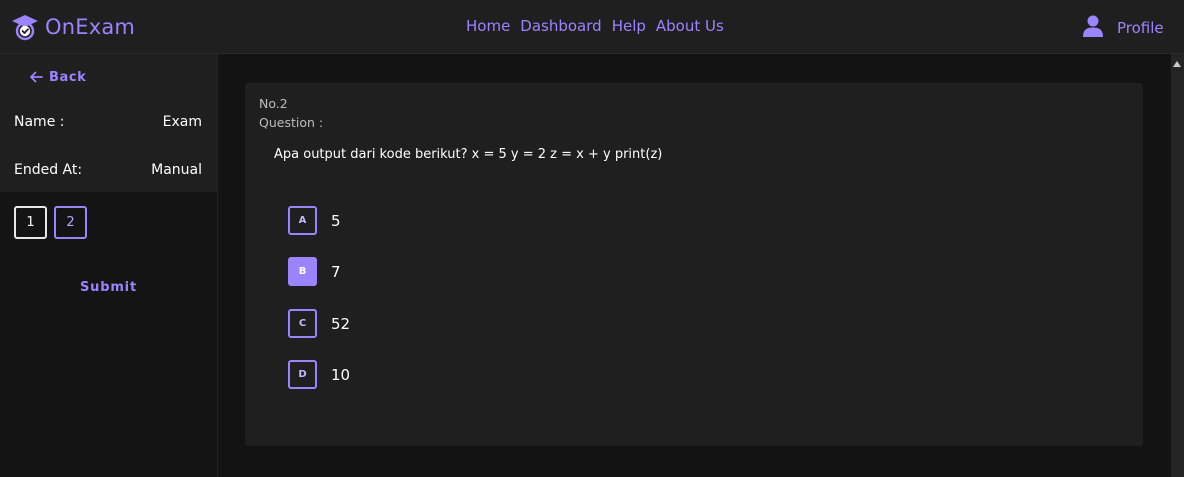 The height and width of the screenshot is (477, 1184). Describe the element at coordinates (291, 122) in the screenshot. I see `question-label: Question :` at that location.